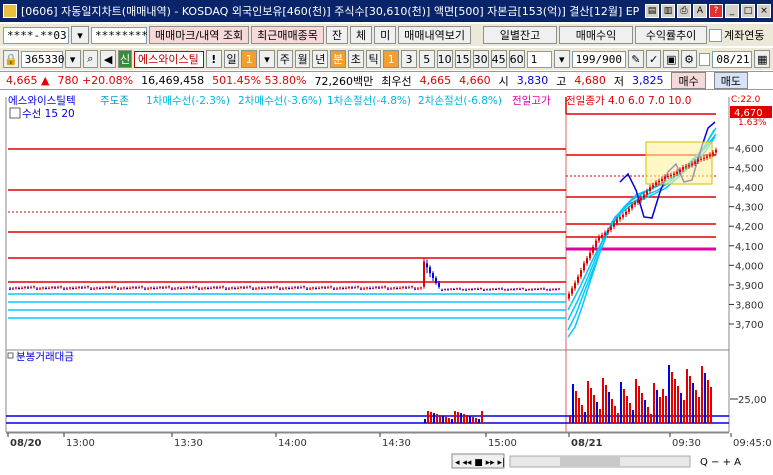 Image resolution: width=773 pixels, height=475 pixels. I want to click on window-print-icon: ⎙, so click(684, 11).